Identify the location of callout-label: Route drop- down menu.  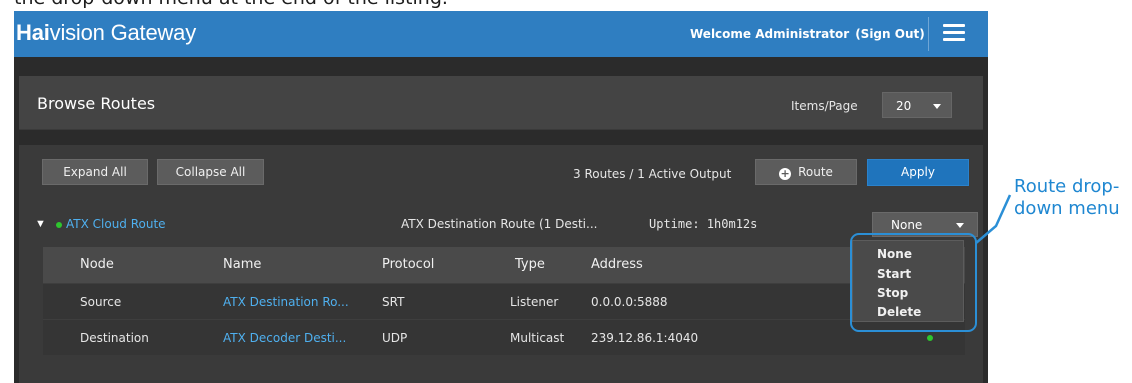
(1067, 198).